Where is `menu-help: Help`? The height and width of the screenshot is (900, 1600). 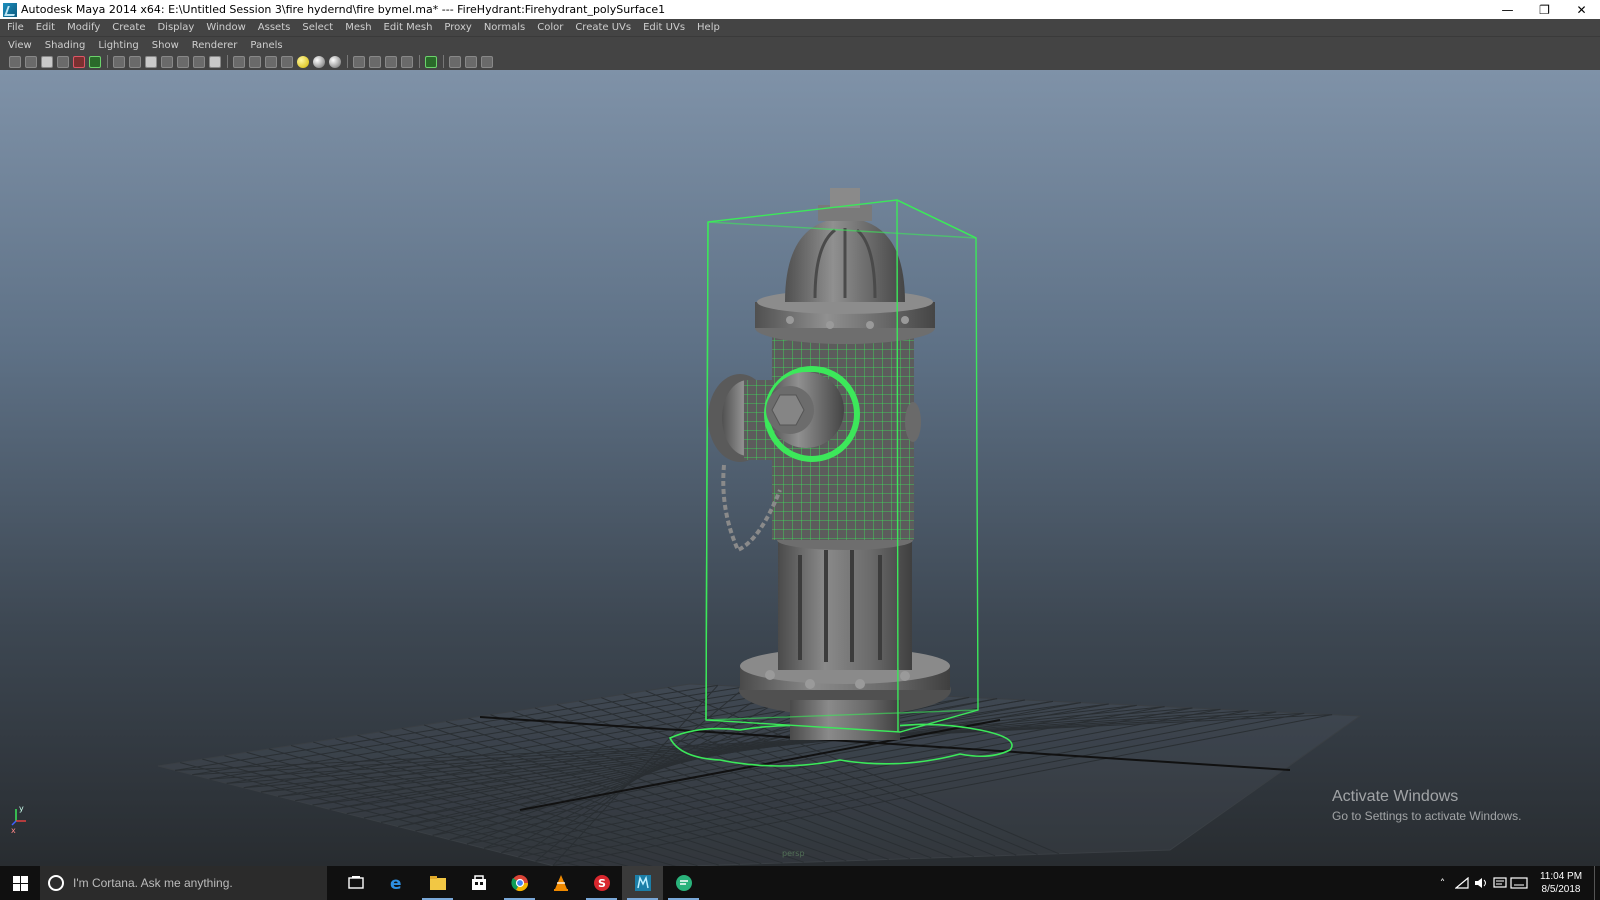 menu-help: Help is located at coordinates (708, 27).